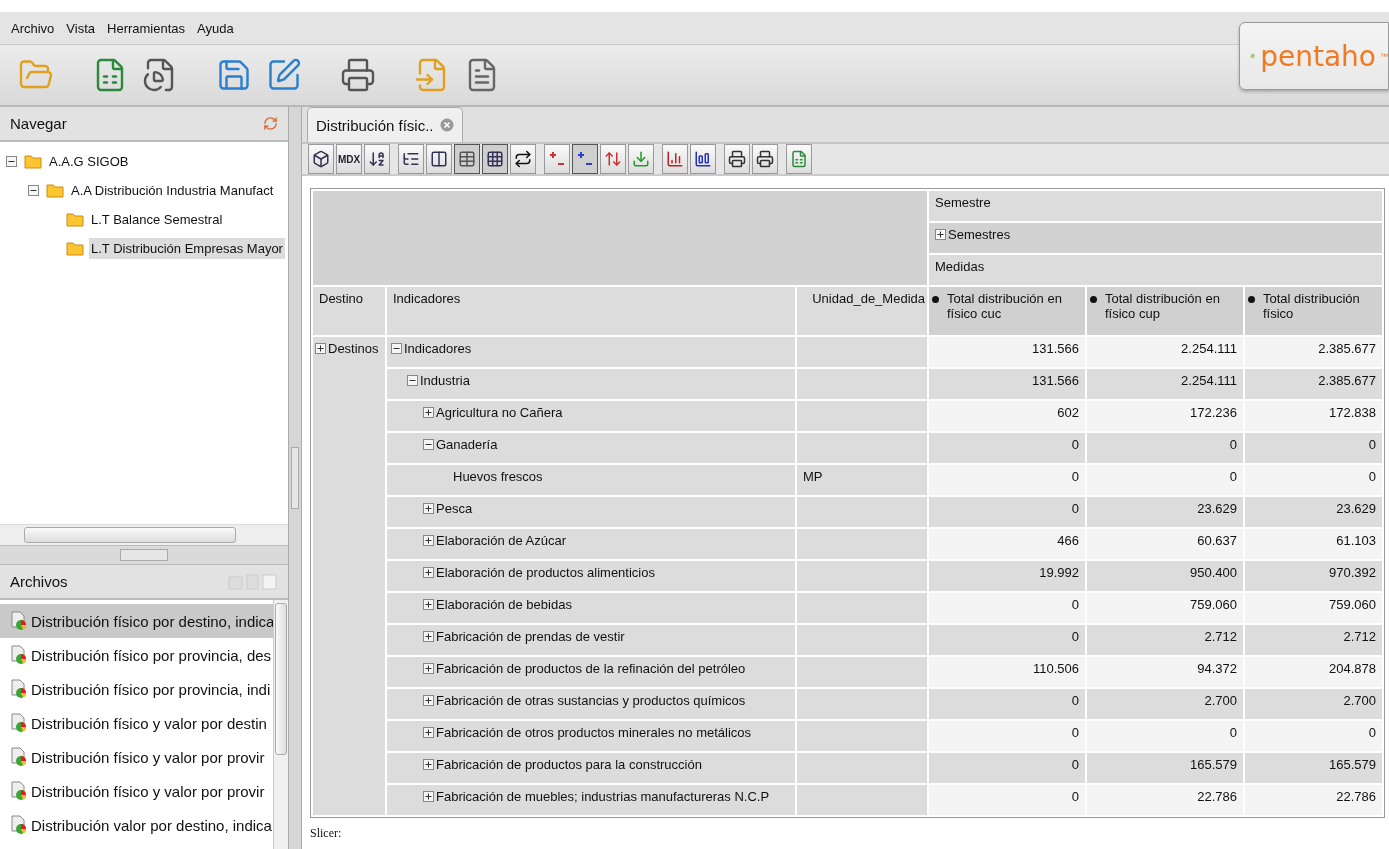 The width and height of the screenshot is (1389, 849). I want to click on column-header: Destino, so click(349, 311).